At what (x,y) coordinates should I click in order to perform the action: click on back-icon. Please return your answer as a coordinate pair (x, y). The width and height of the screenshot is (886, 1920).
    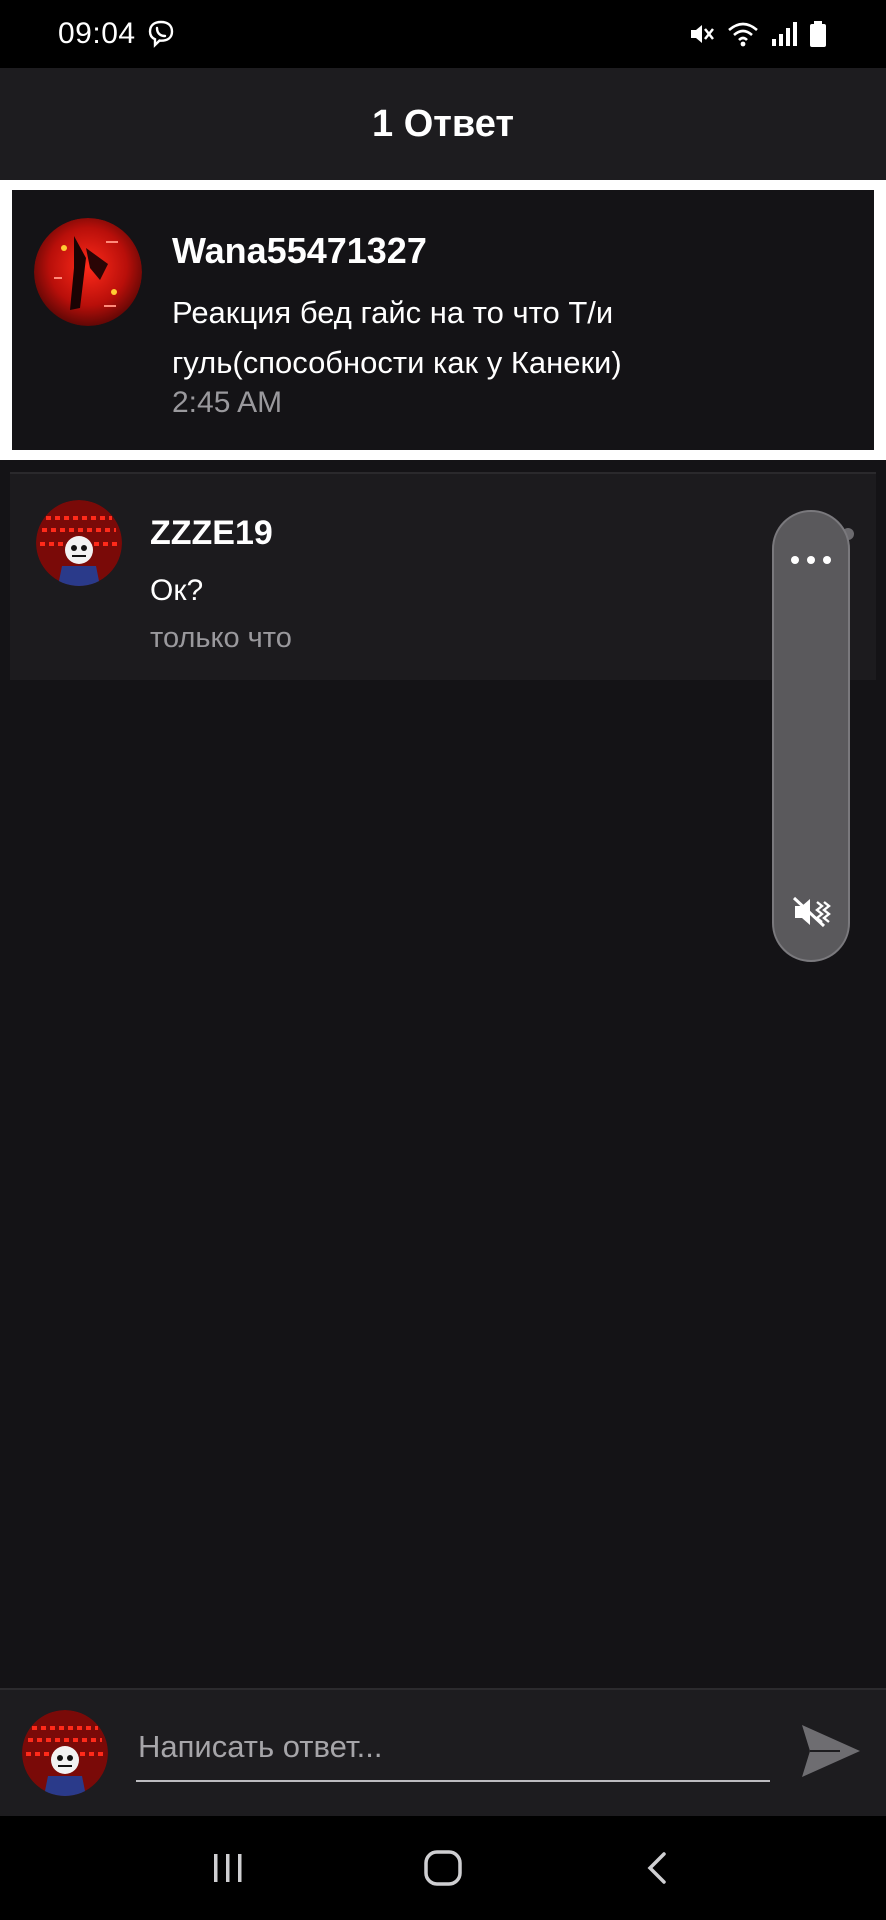
    Looking at the image, I should click on (658, 1868).